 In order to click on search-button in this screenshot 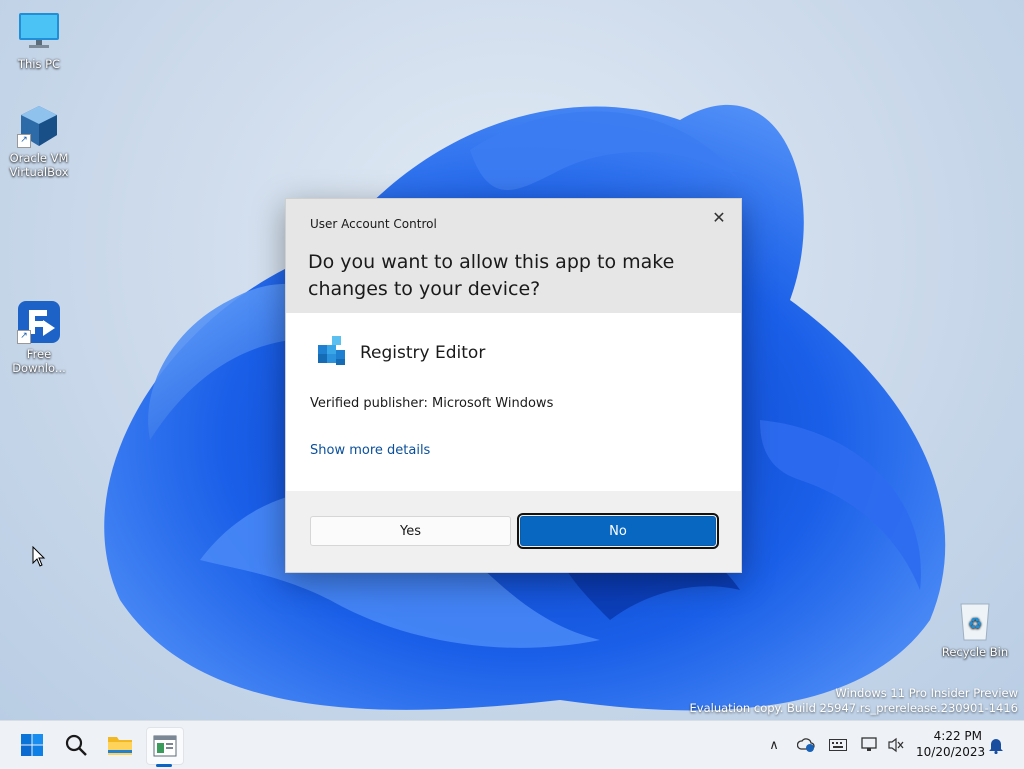, I will do `click(76, 745)`.